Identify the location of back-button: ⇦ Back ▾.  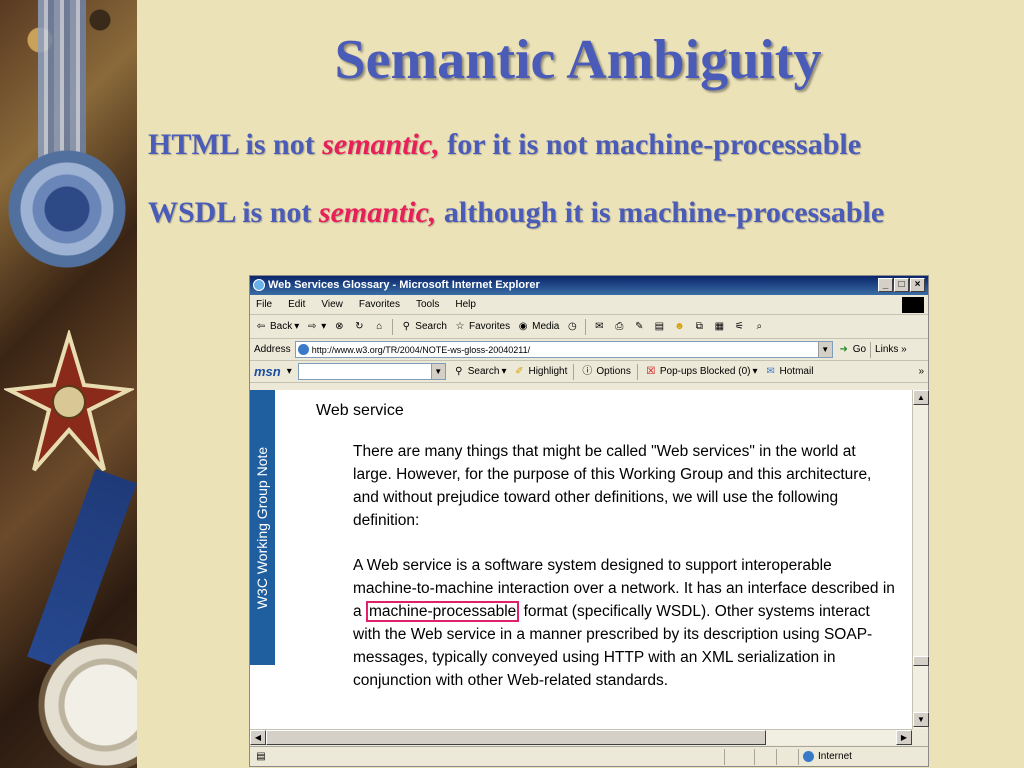
(276, 327).